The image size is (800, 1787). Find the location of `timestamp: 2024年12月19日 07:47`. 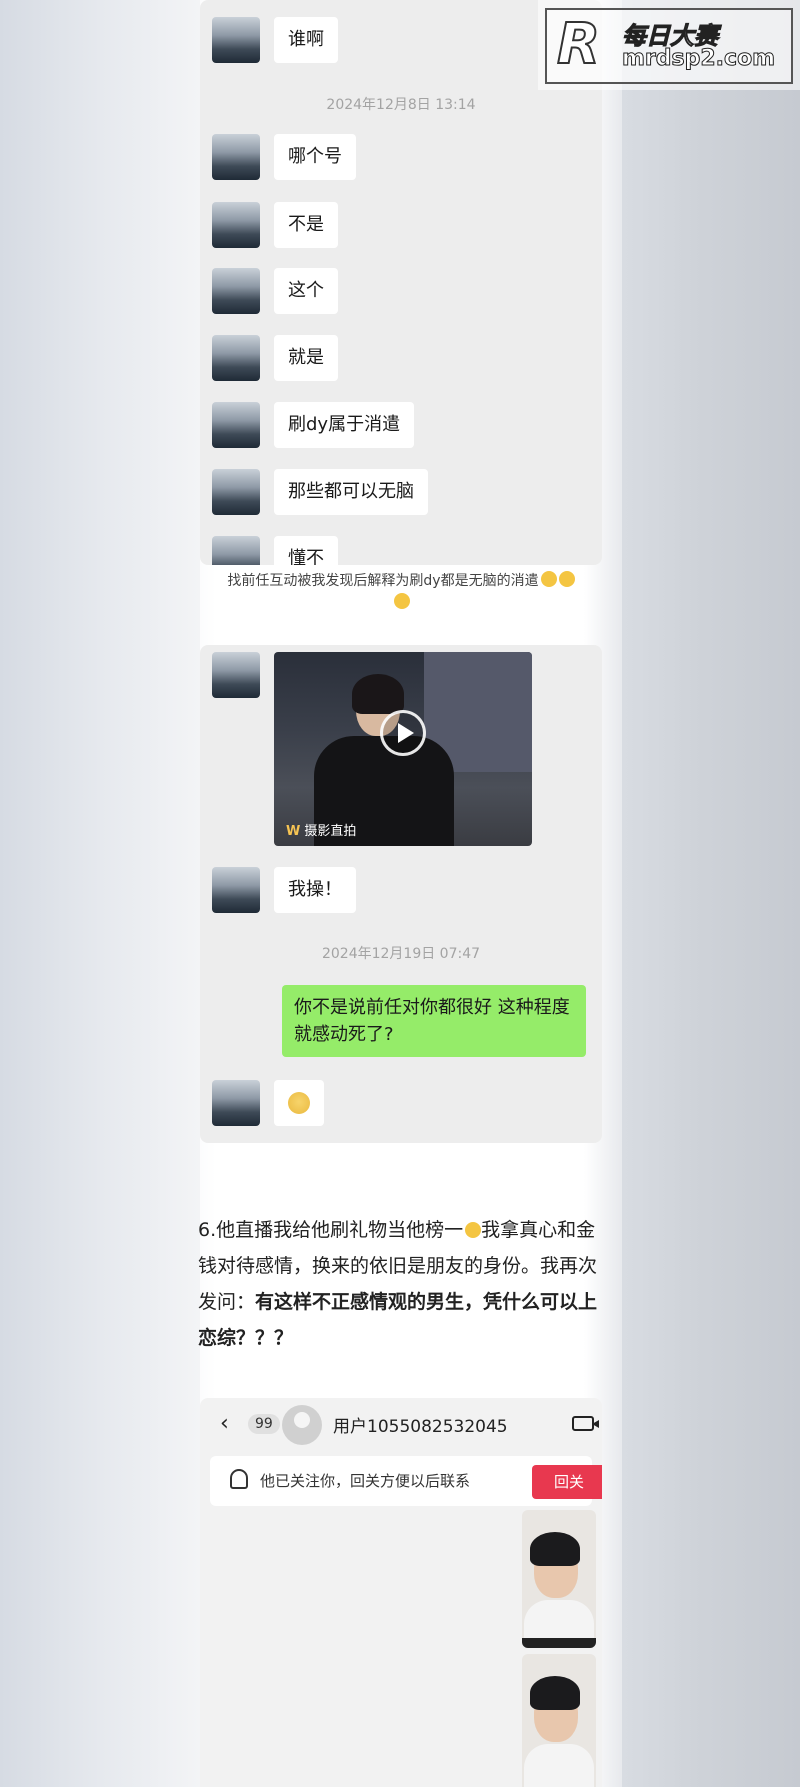

timestamp: 2024年12月19日 07:47 is located at coordinates (401, 954).